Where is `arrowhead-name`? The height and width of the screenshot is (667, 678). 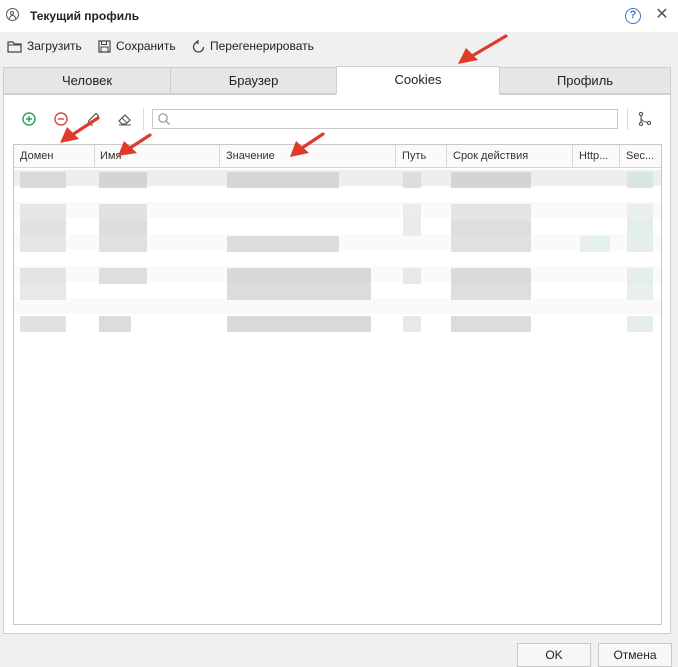 arrowhead-name is located at coordinates (127, 148).